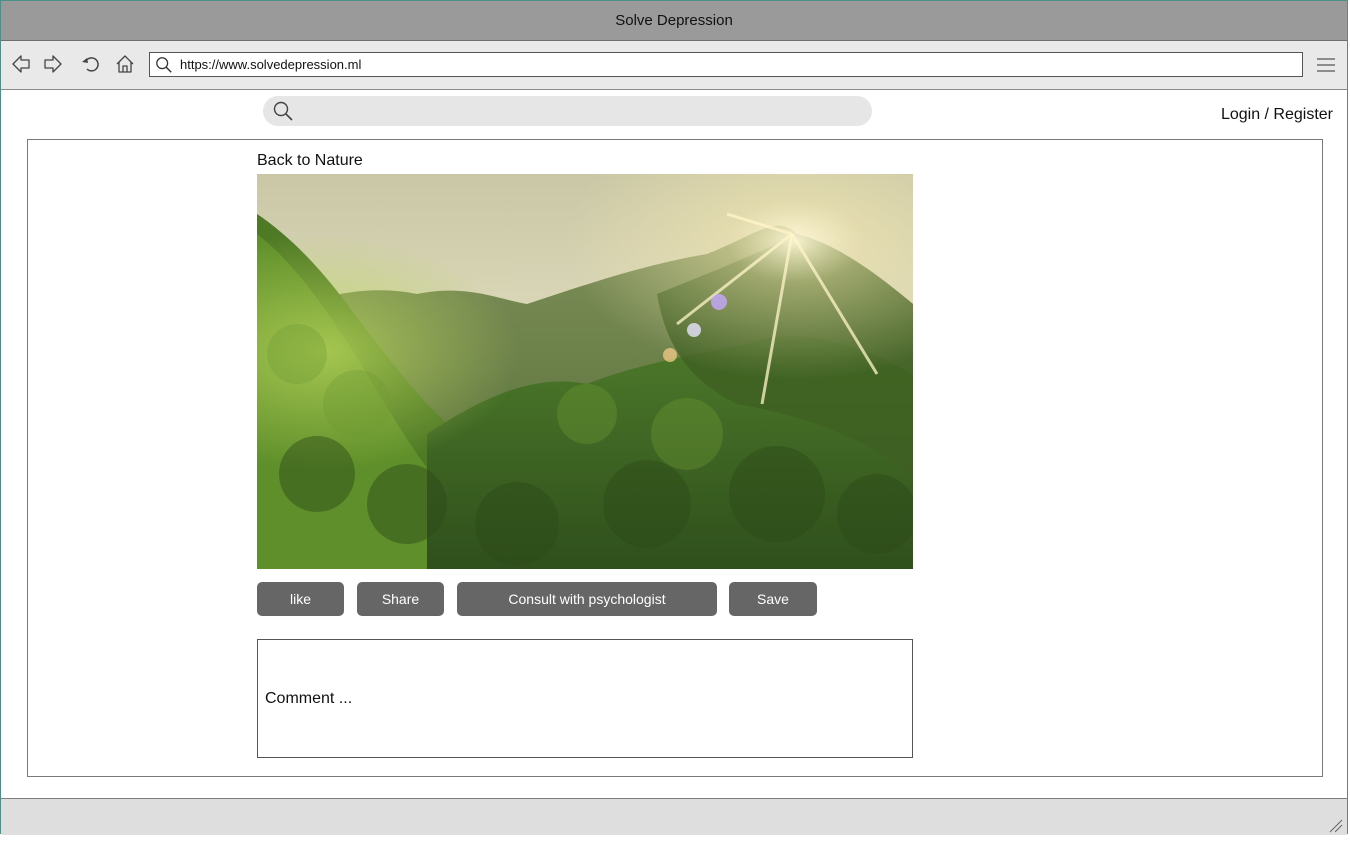  I want to click on back-arrow-icon, so click(21, 64).